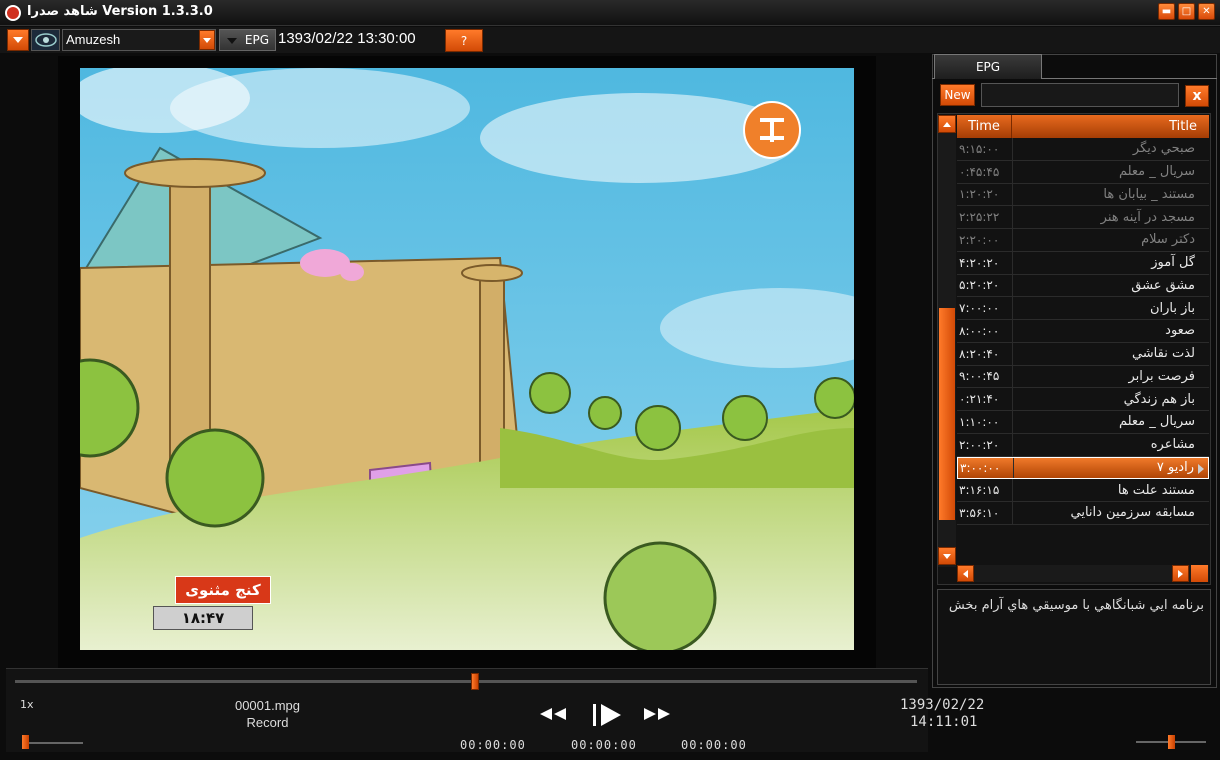 The height and width of the screenshot is (760, 1220). I want to click on selected-row-marker-icon, so click(1201, 469).